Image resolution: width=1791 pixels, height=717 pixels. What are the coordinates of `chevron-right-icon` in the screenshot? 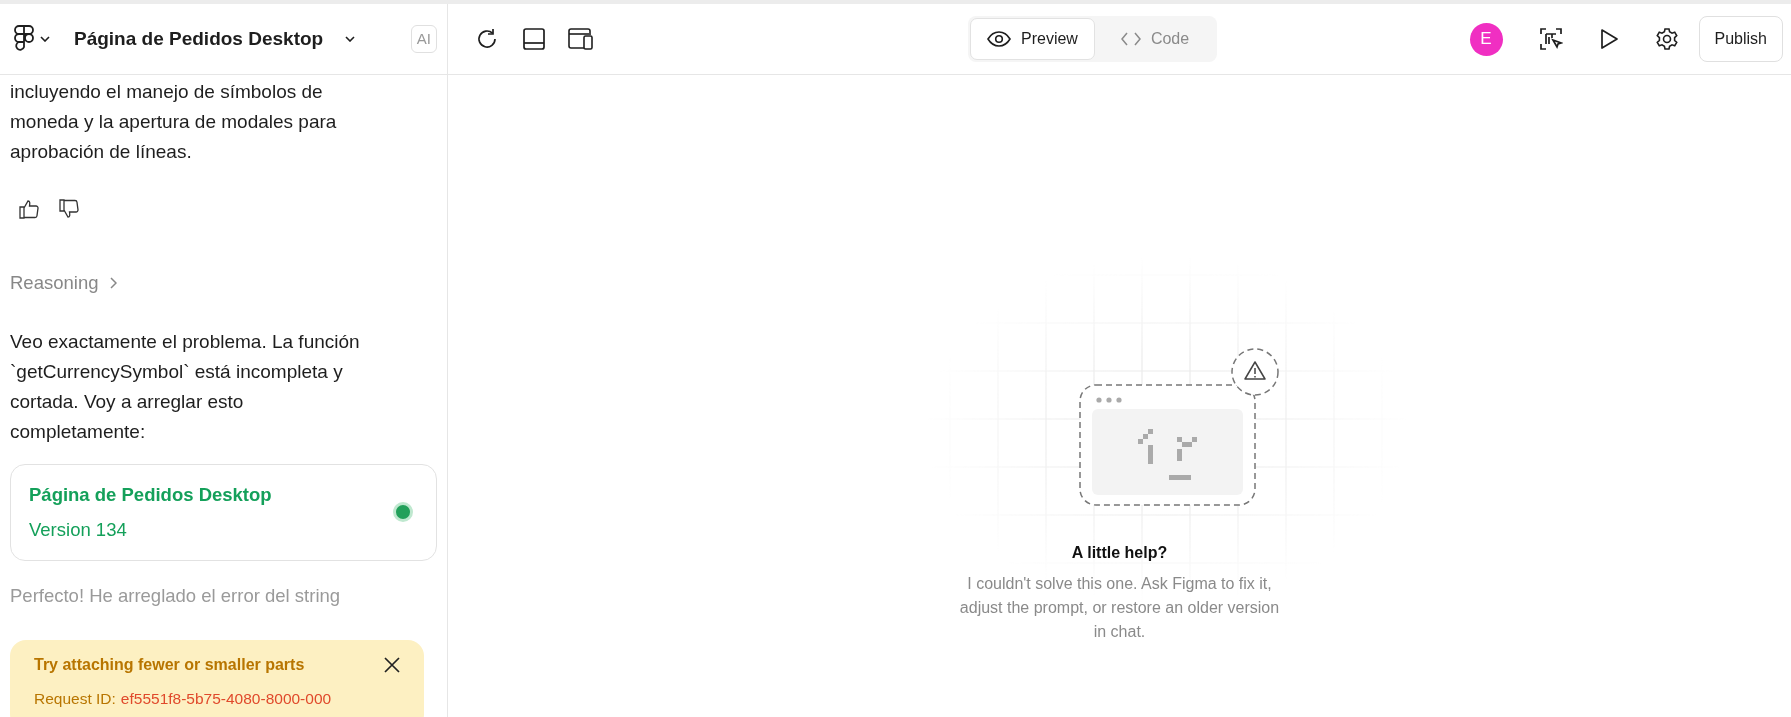 It's located at (114, 282).